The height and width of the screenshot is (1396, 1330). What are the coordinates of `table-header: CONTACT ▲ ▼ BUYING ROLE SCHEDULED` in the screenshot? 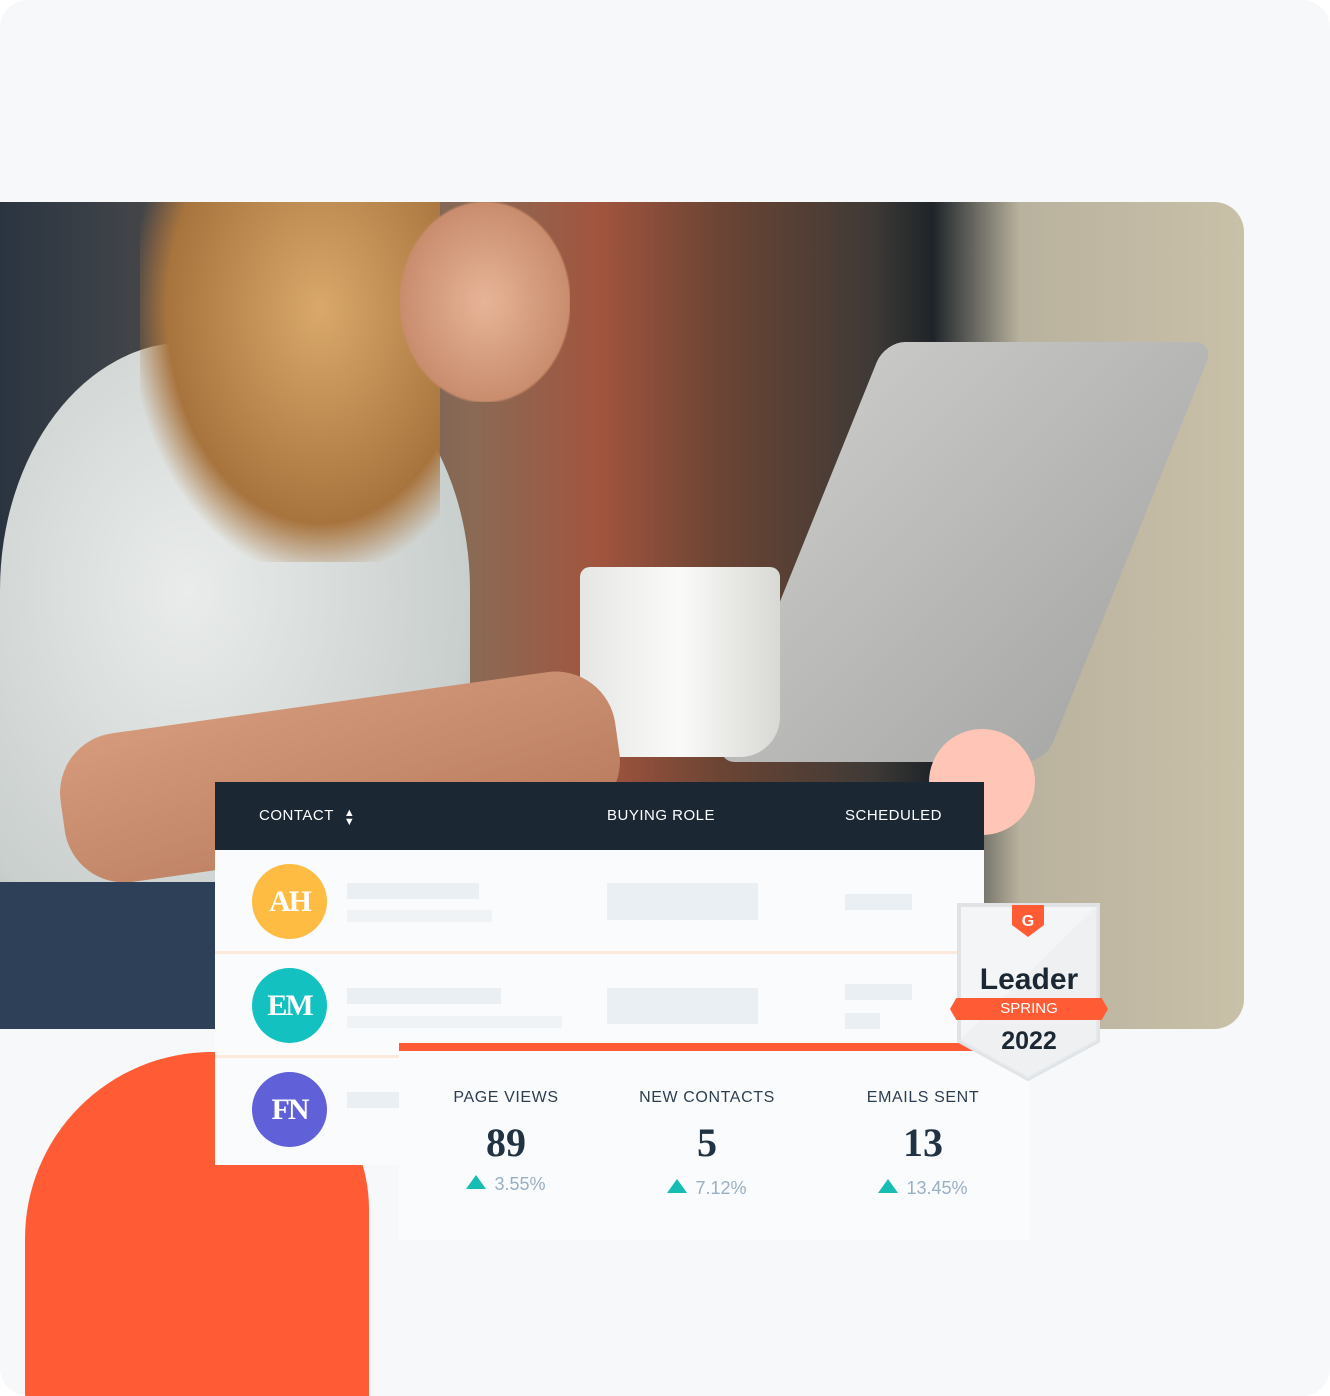 It's located at (599, 816).